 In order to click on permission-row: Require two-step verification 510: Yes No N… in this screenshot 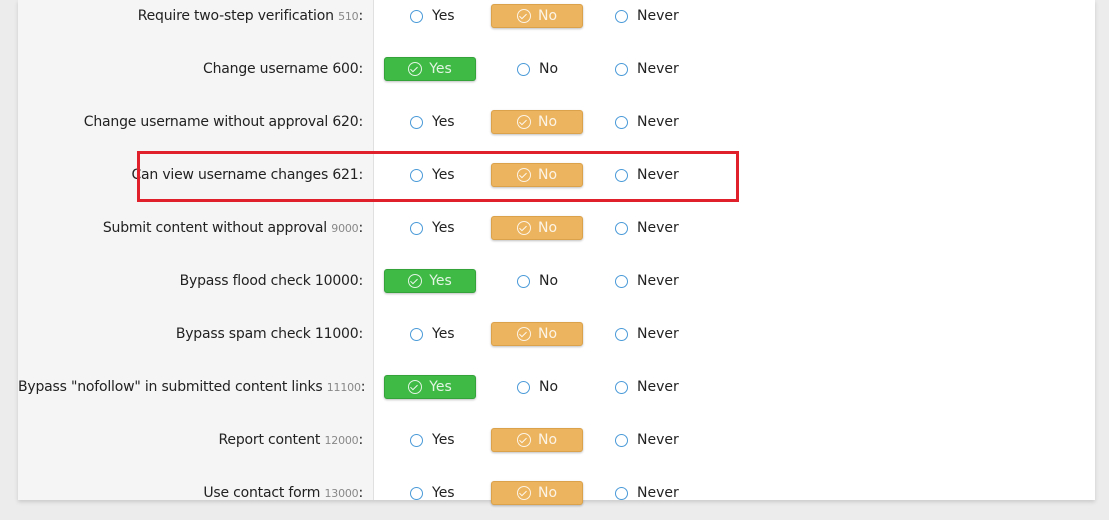, I will do `click(556, 21)`.